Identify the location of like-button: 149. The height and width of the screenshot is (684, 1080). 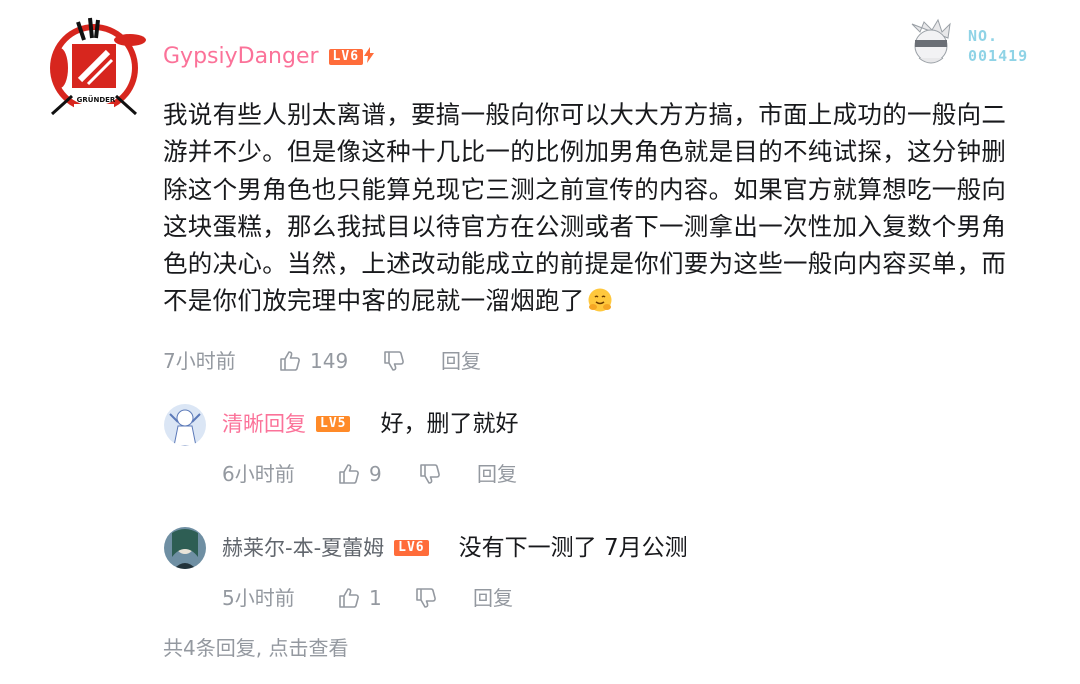
(313, 361).